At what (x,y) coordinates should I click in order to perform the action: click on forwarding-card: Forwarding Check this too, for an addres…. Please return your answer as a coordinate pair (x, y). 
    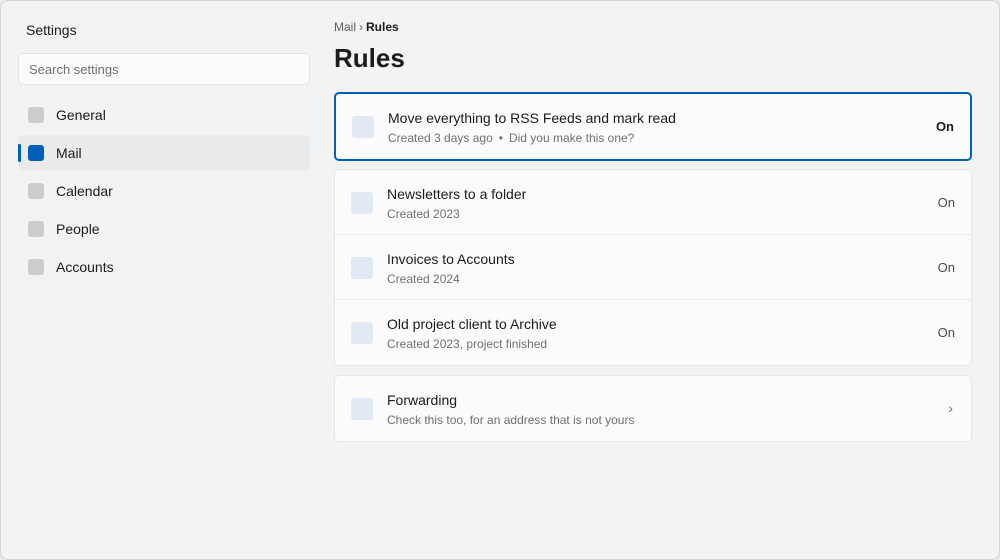
    Looking at the image, I should click on (653, 408).